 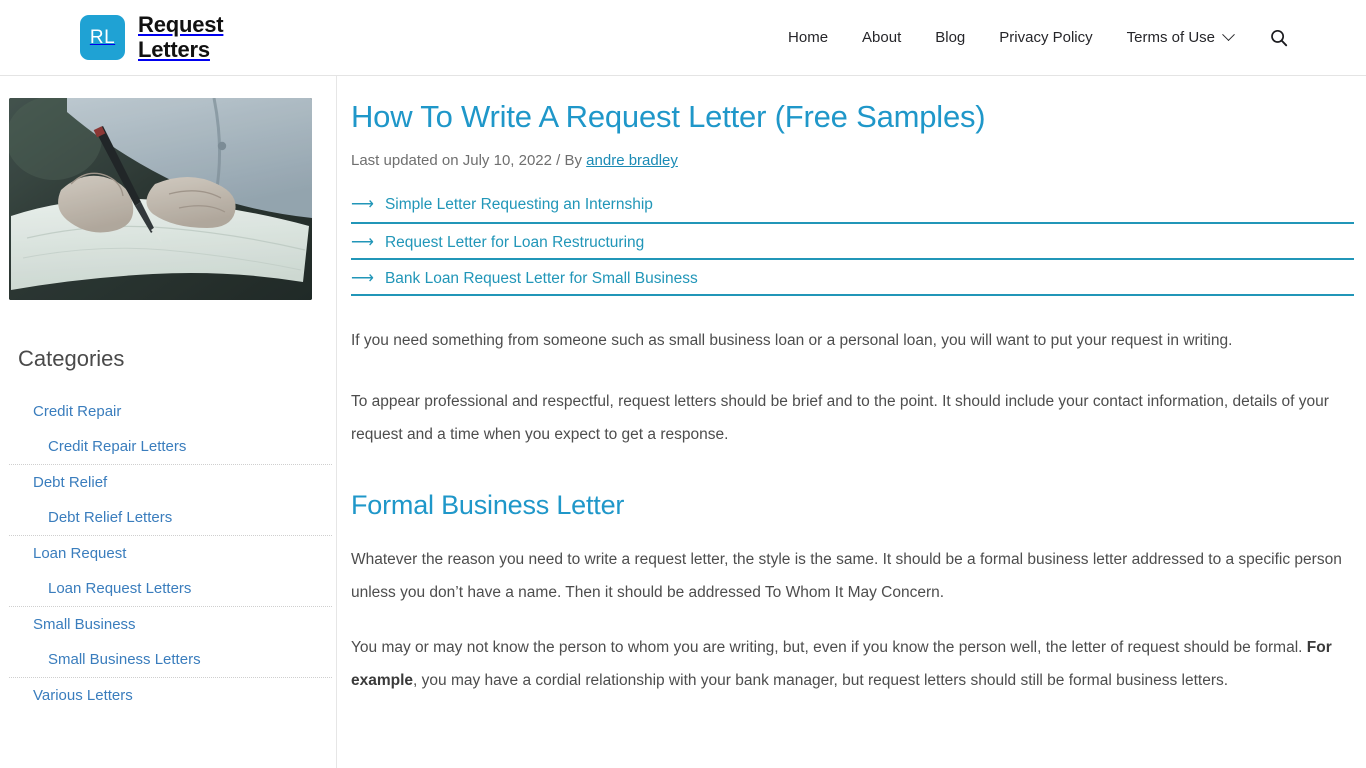 I want to click on sidebar-item-loan-request: Loan Request, so click(x=170, y=553).